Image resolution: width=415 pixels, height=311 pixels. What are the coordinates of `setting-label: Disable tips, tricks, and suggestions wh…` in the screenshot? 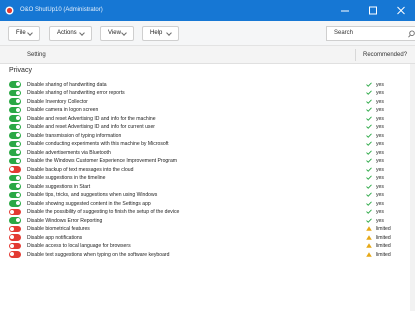 It's located at (92, 195).